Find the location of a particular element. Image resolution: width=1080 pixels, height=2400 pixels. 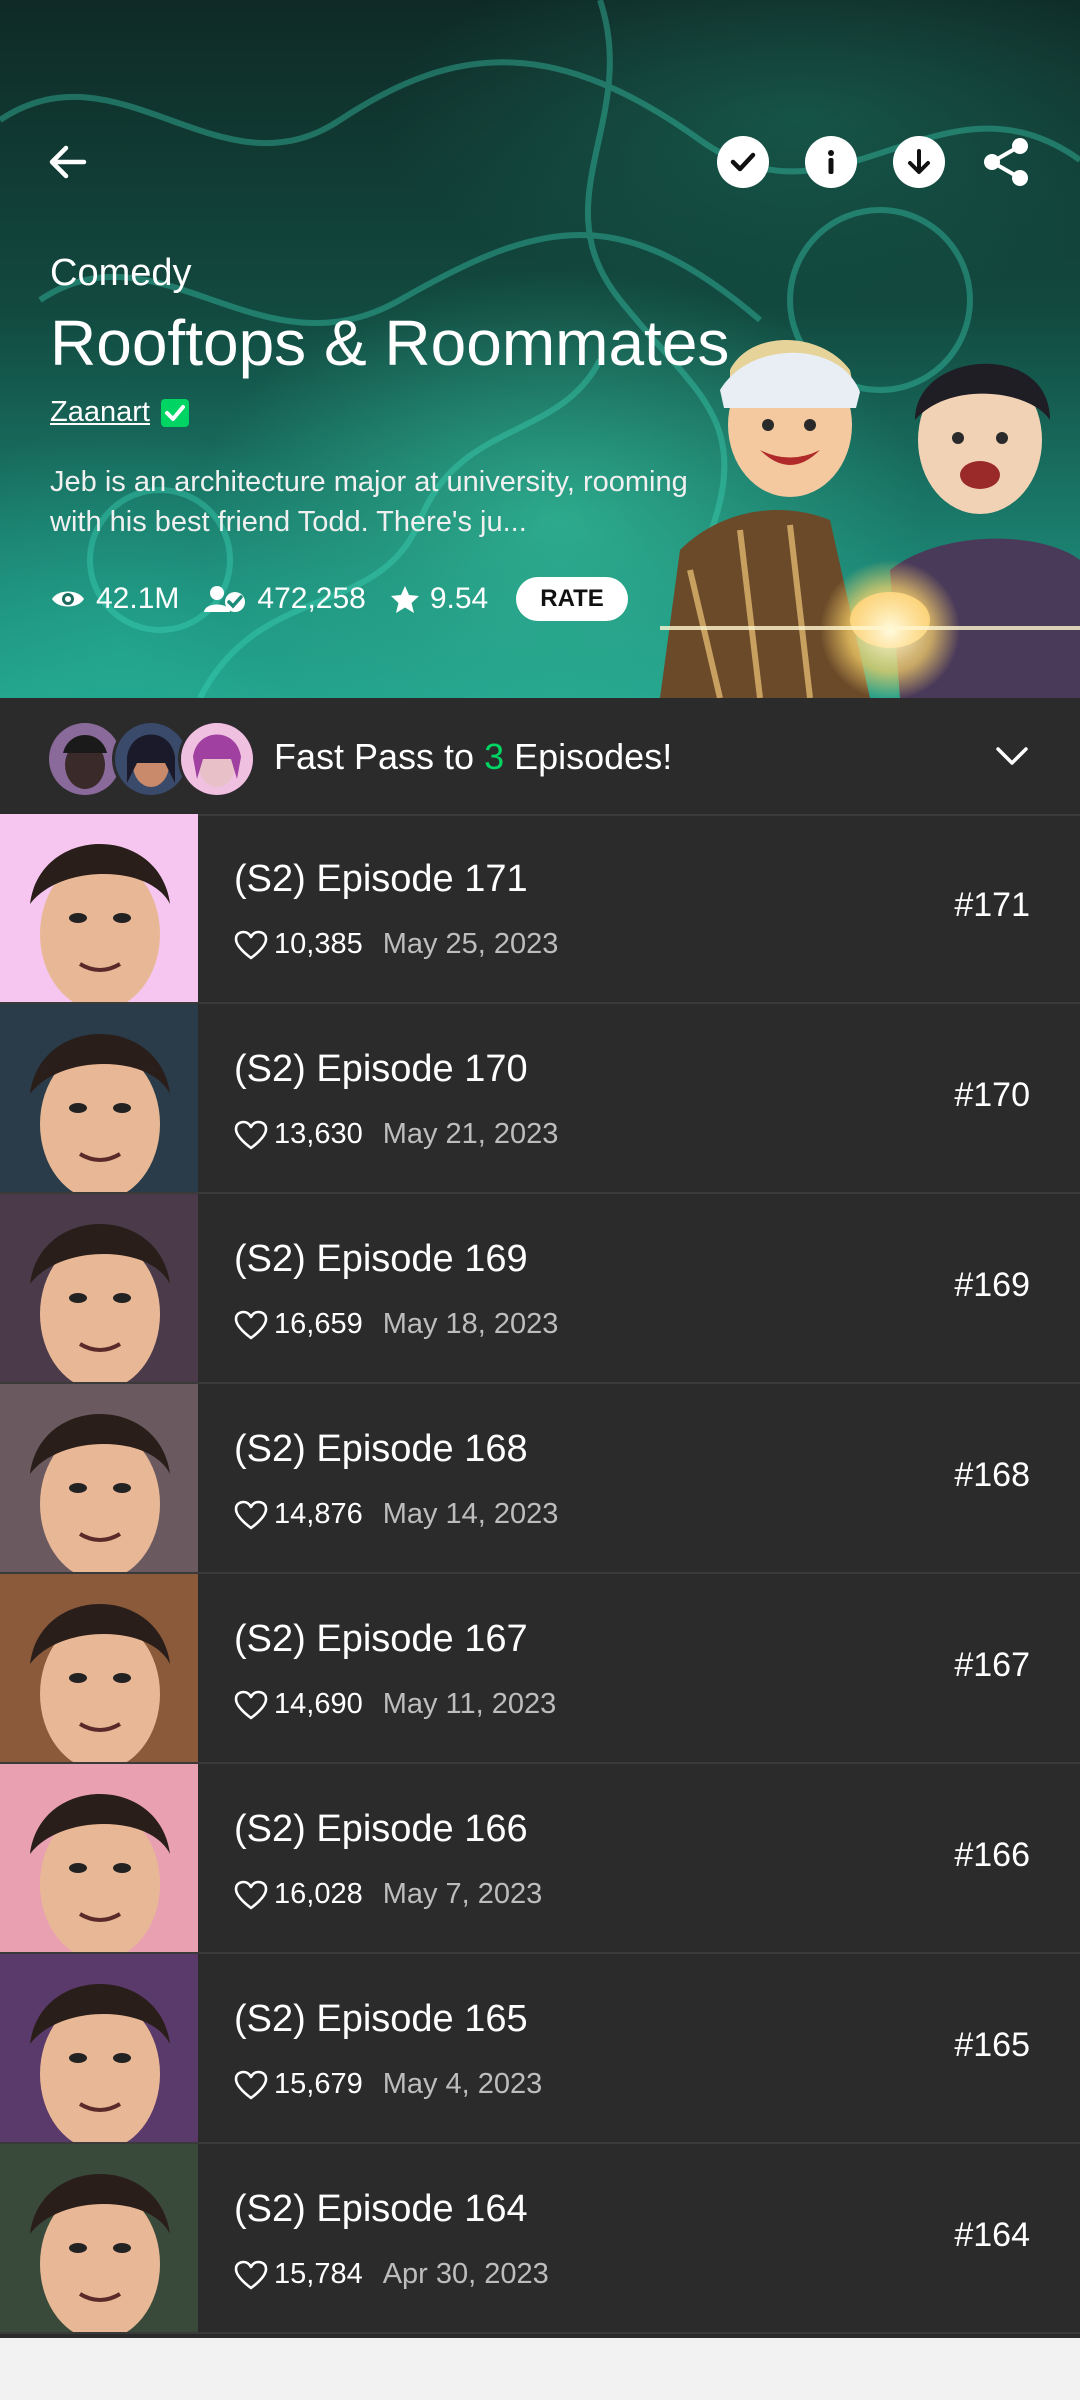

chevron-down-icon is located at coordinates (1012, 756).